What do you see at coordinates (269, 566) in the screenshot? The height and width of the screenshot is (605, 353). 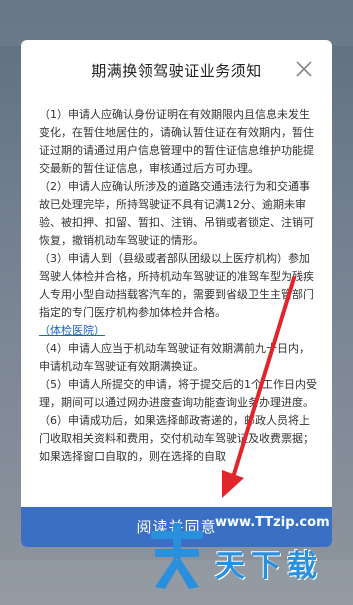 I see `watermark-name: 天下载` at bounding box center [269, 566].